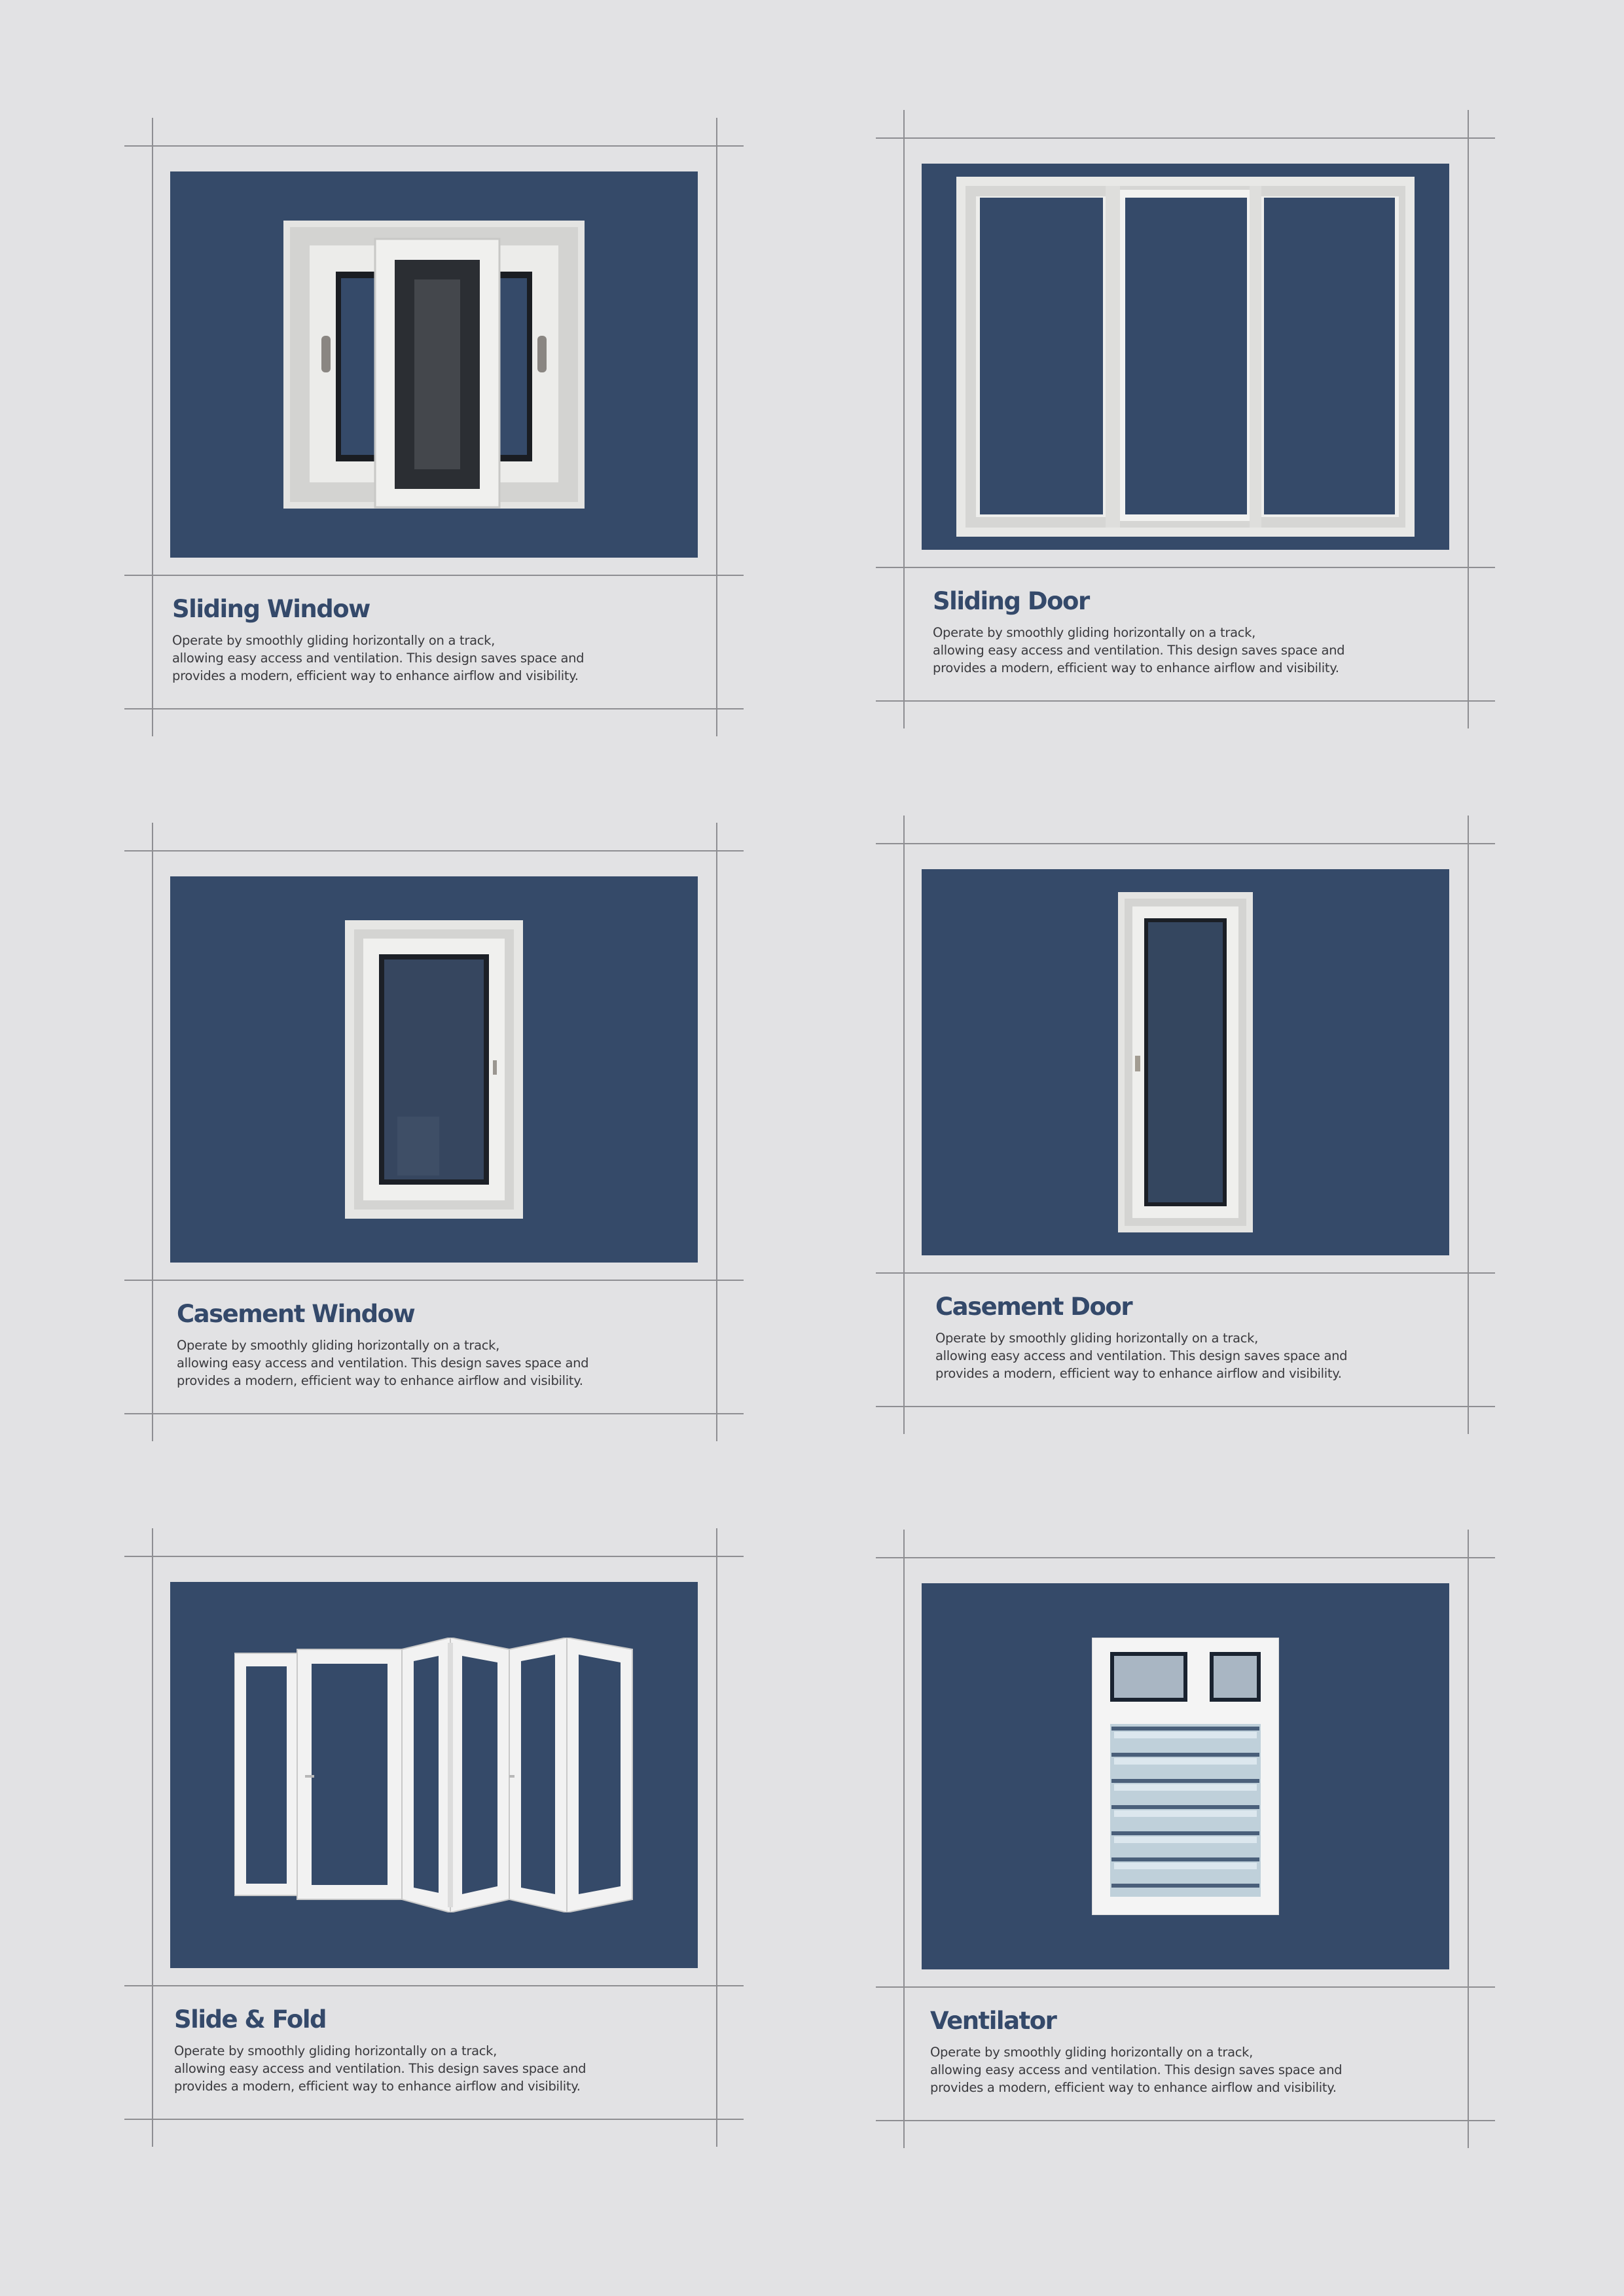  I want to click on slide-and-fold-illustration, so click(433, 1775).